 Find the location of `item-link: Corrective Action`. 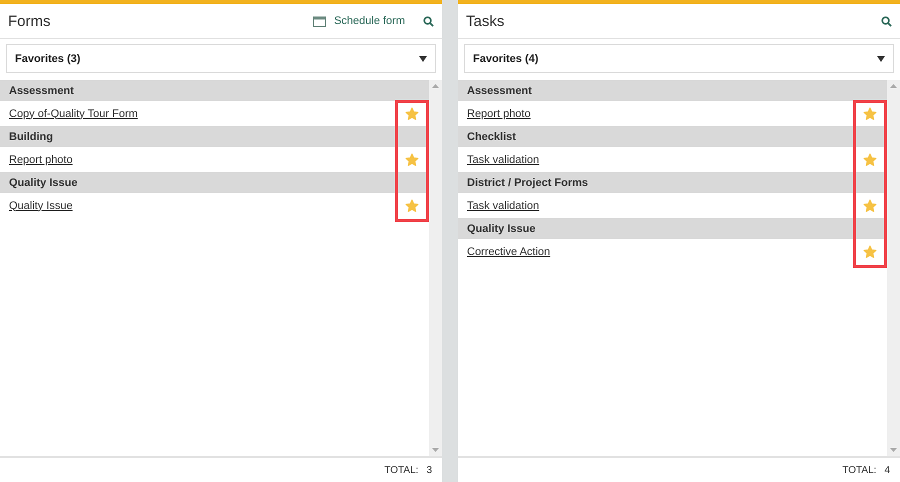

item-link: Corrective Action is located at coordinates (508, 252).